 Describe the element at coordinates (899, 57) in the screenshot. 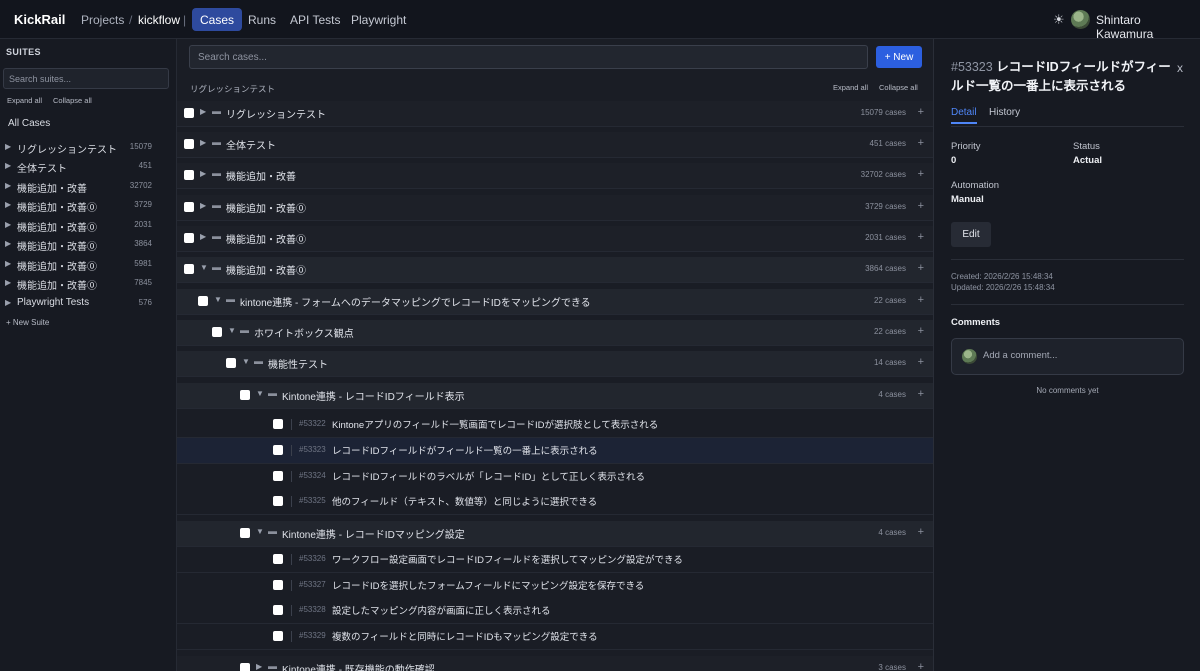

I see `new-case-button: + New` at that location.